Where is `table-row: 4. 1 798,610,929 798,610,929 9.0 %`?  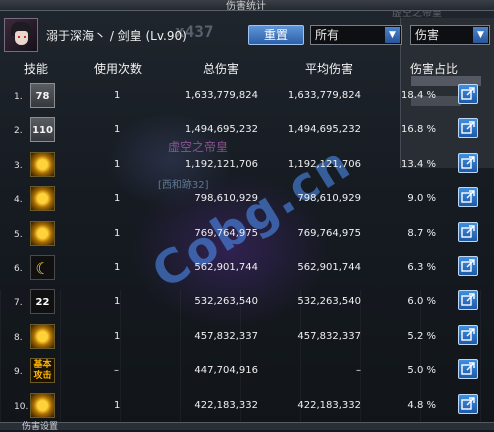 table-row: 4. 1 798,610,929 798,610,929 9.0 % is located at coordinates (247, 198).